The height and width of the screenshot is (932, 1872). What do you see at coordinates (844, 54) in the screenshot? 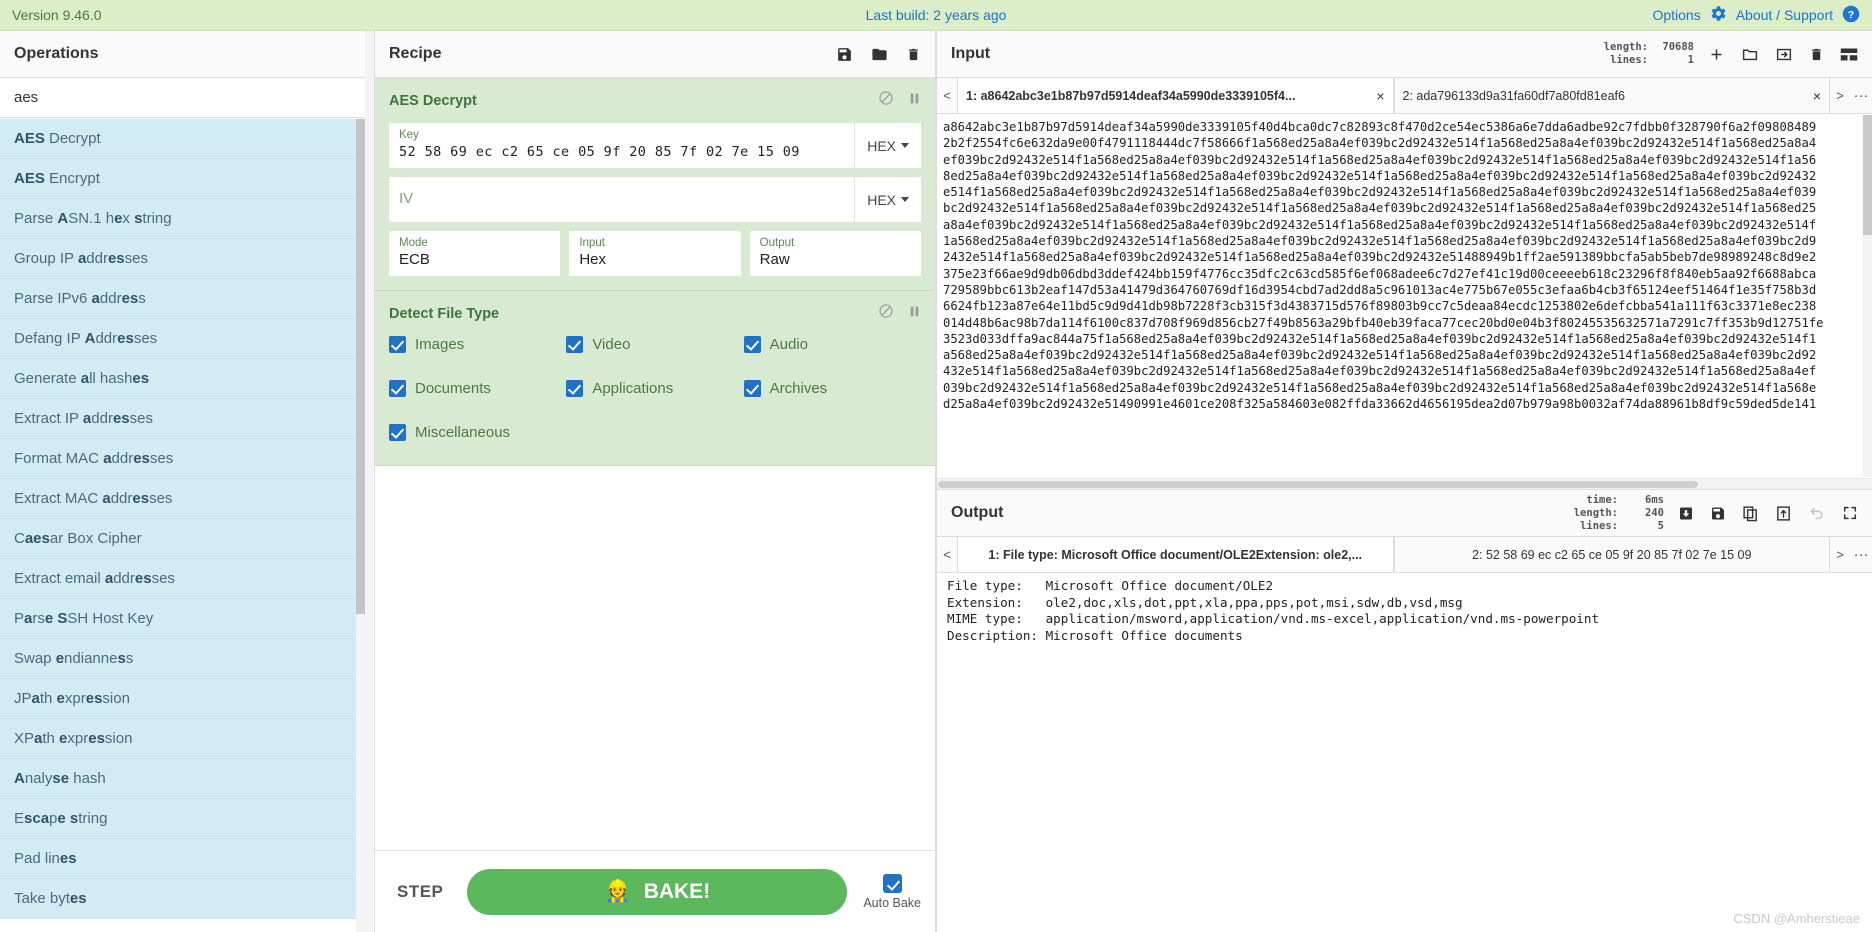
I see `save-recipe-icon` at bounding box center [844, 54].